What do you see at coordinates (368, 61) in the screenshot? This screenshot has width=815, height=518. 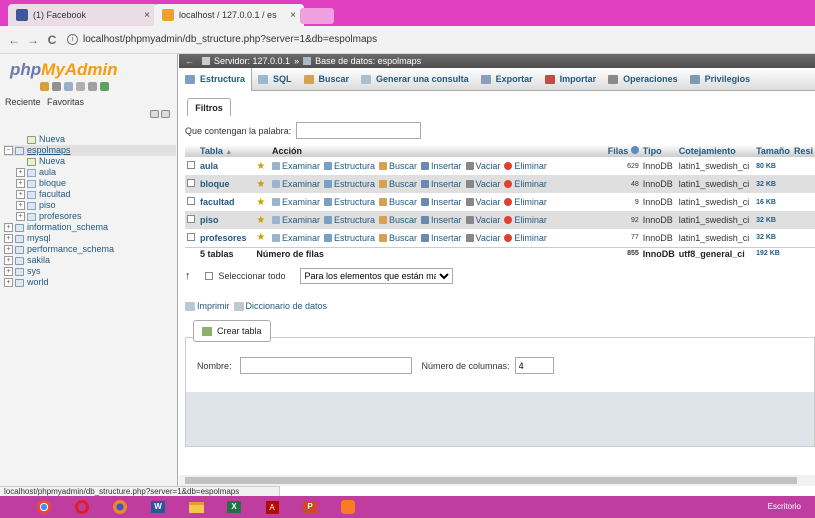 I see `breadcrumb-database: Base de datos: espolmaps` at bounding box center [368, 61].